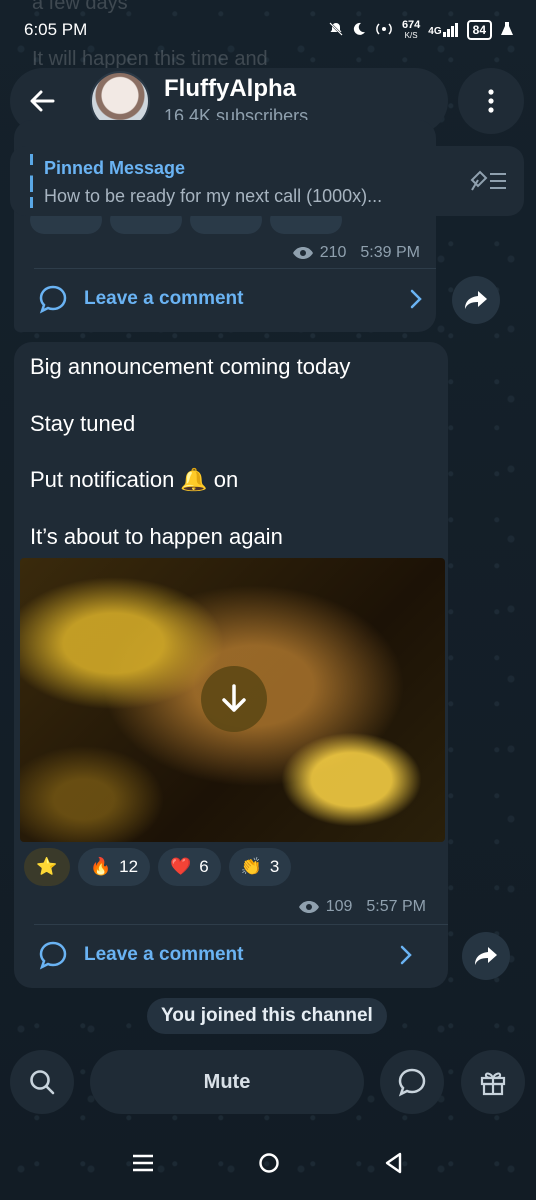 The image size is (536, 1200). I want to click on gift-button, so click(493, 1082).